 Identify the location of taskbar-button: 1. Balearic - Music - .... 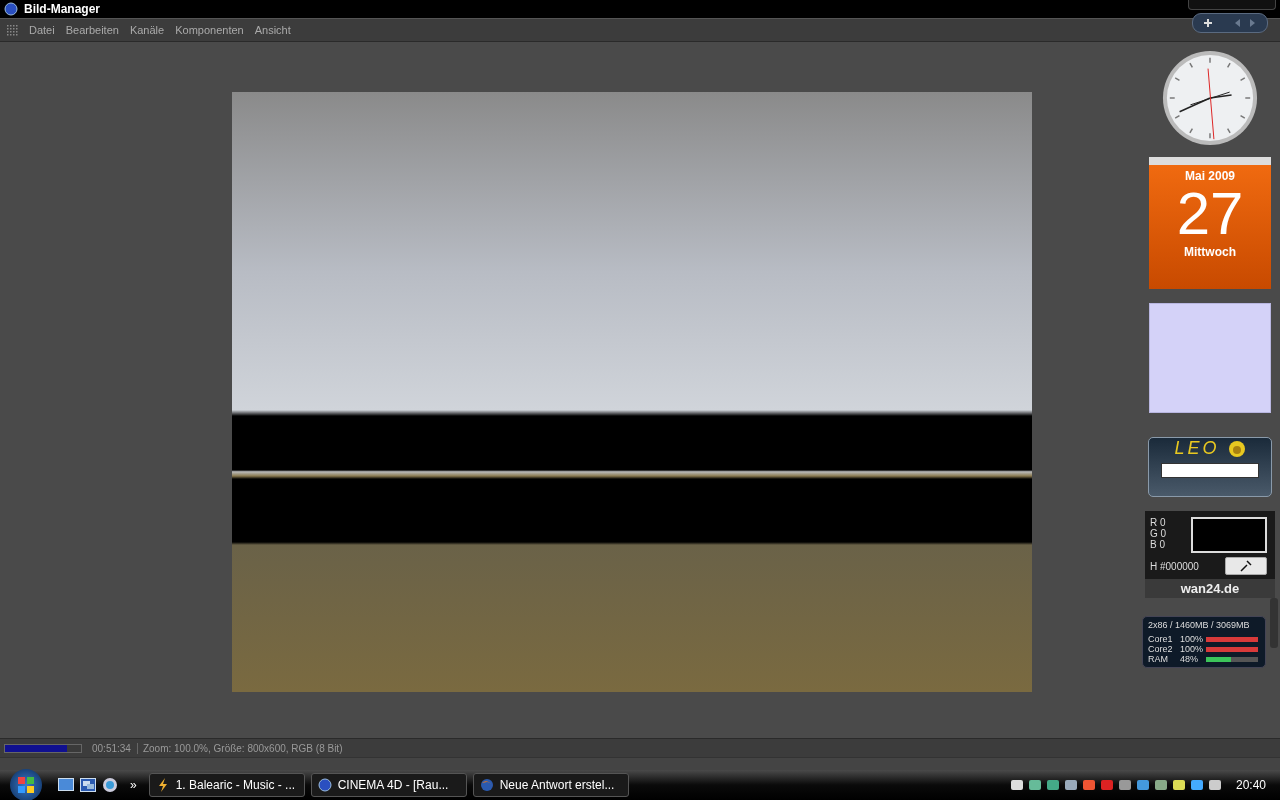
(226, 785).